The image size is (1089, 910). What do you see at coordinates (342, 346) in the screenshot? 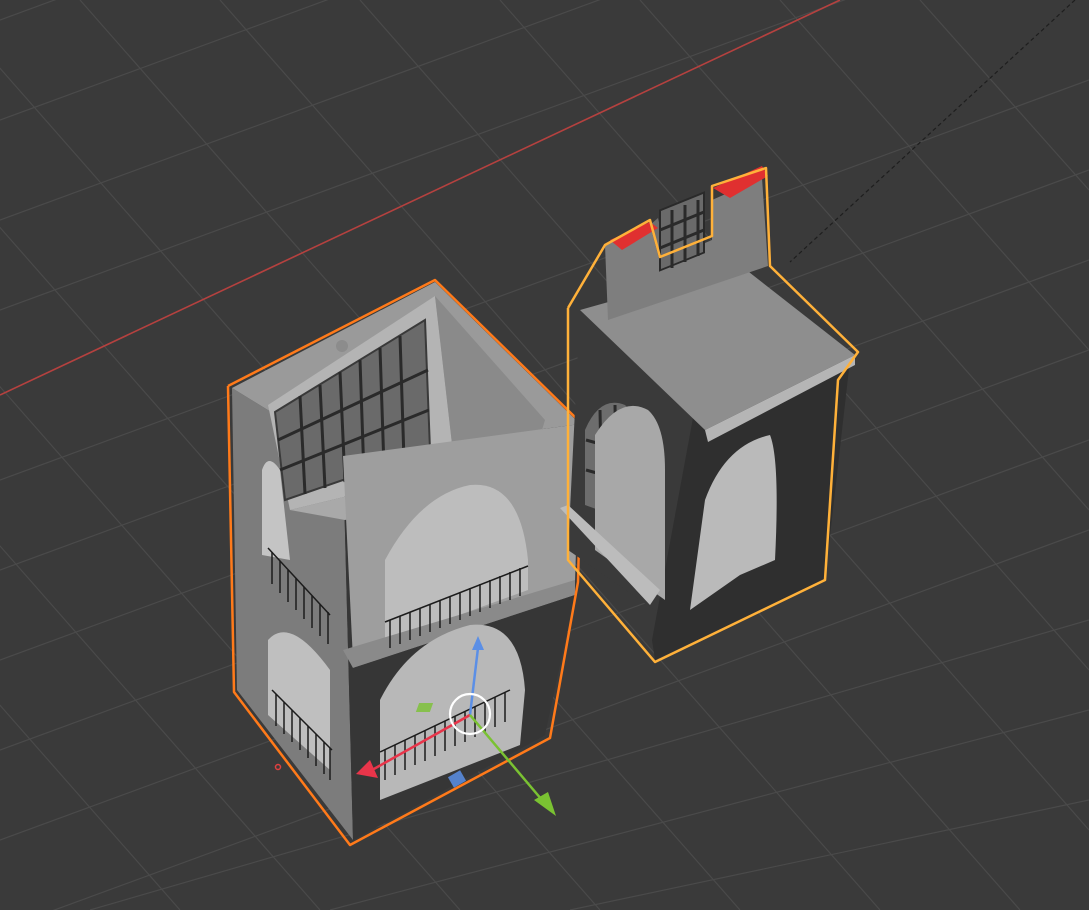
I see `window-keystone` at bounding box center [342, 346].